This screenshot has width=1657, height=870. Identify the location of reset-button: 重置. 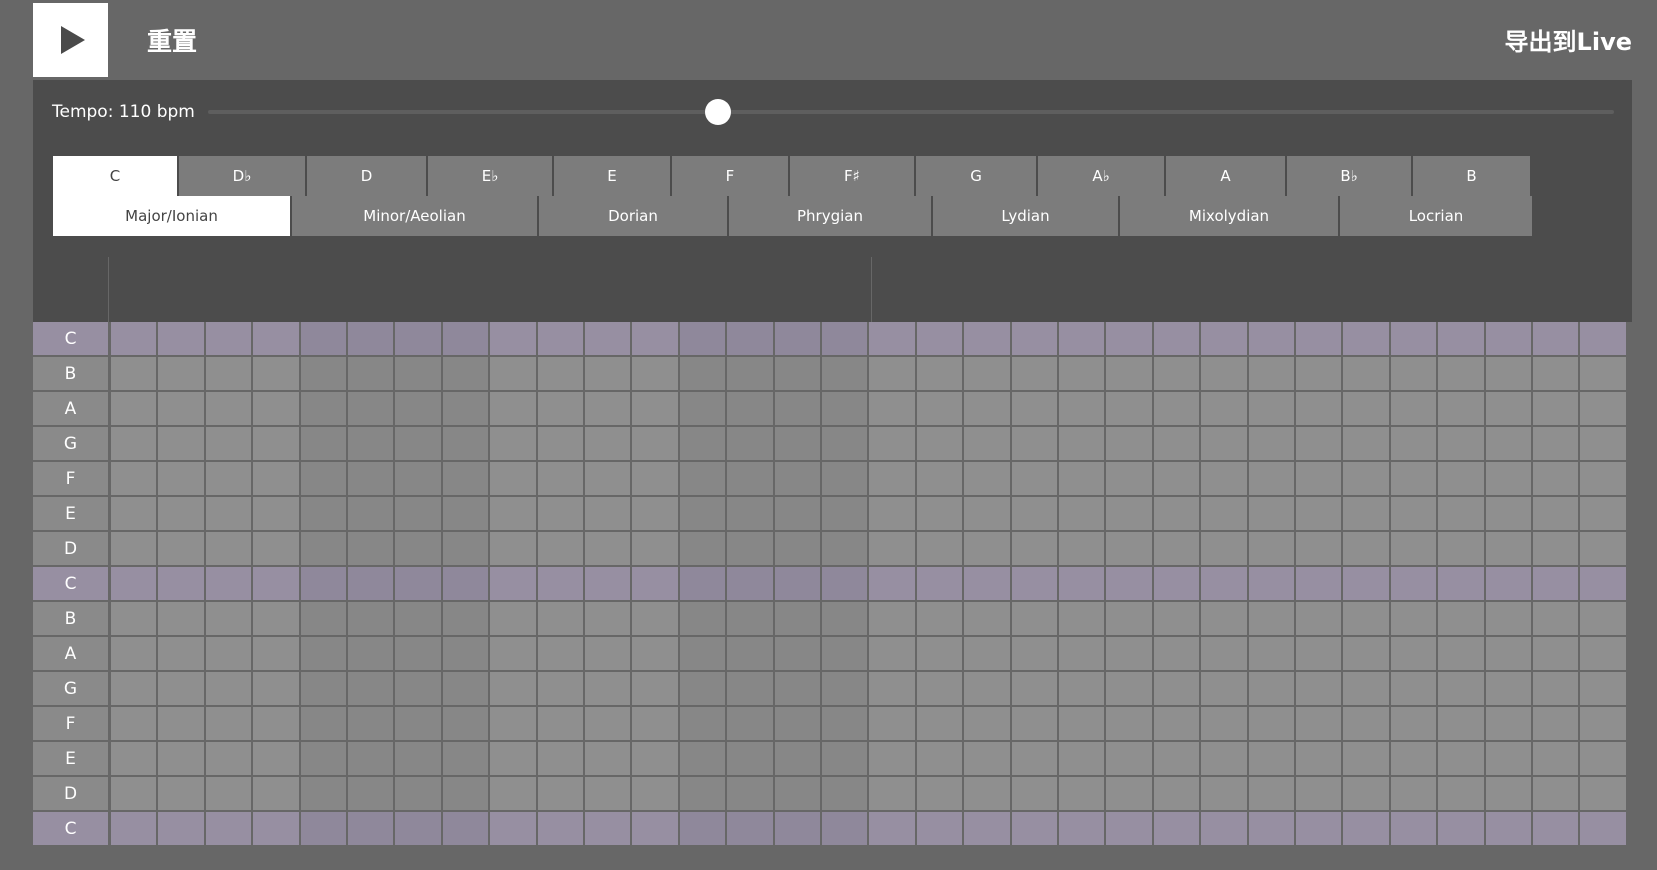
(172, 40).